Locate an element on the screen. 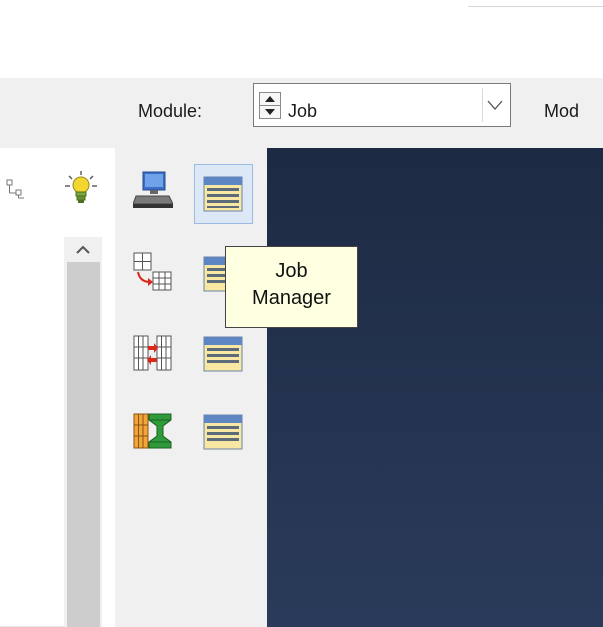 The height and width of the screenshot is (627, 603). tooltip-job-manager: Job Manager is located at coordinates (291, 287).